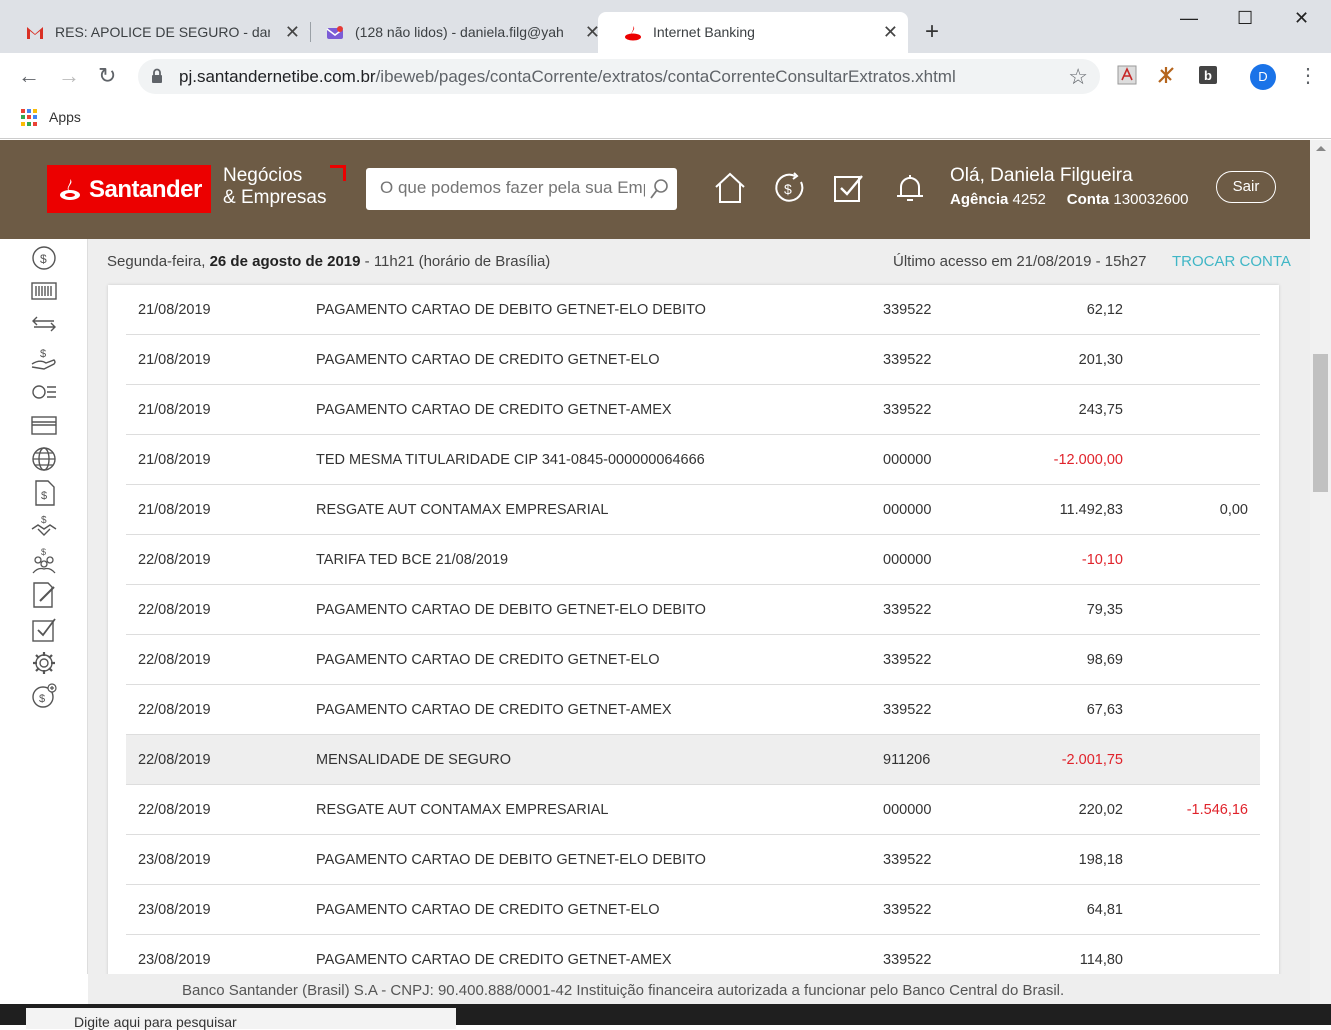 Image resolution: width=1331 pixels, height=1030 pixels. Describe the element at coordinates (1320, 572) in the screenshot. I see `page-scrollbar` at that location.